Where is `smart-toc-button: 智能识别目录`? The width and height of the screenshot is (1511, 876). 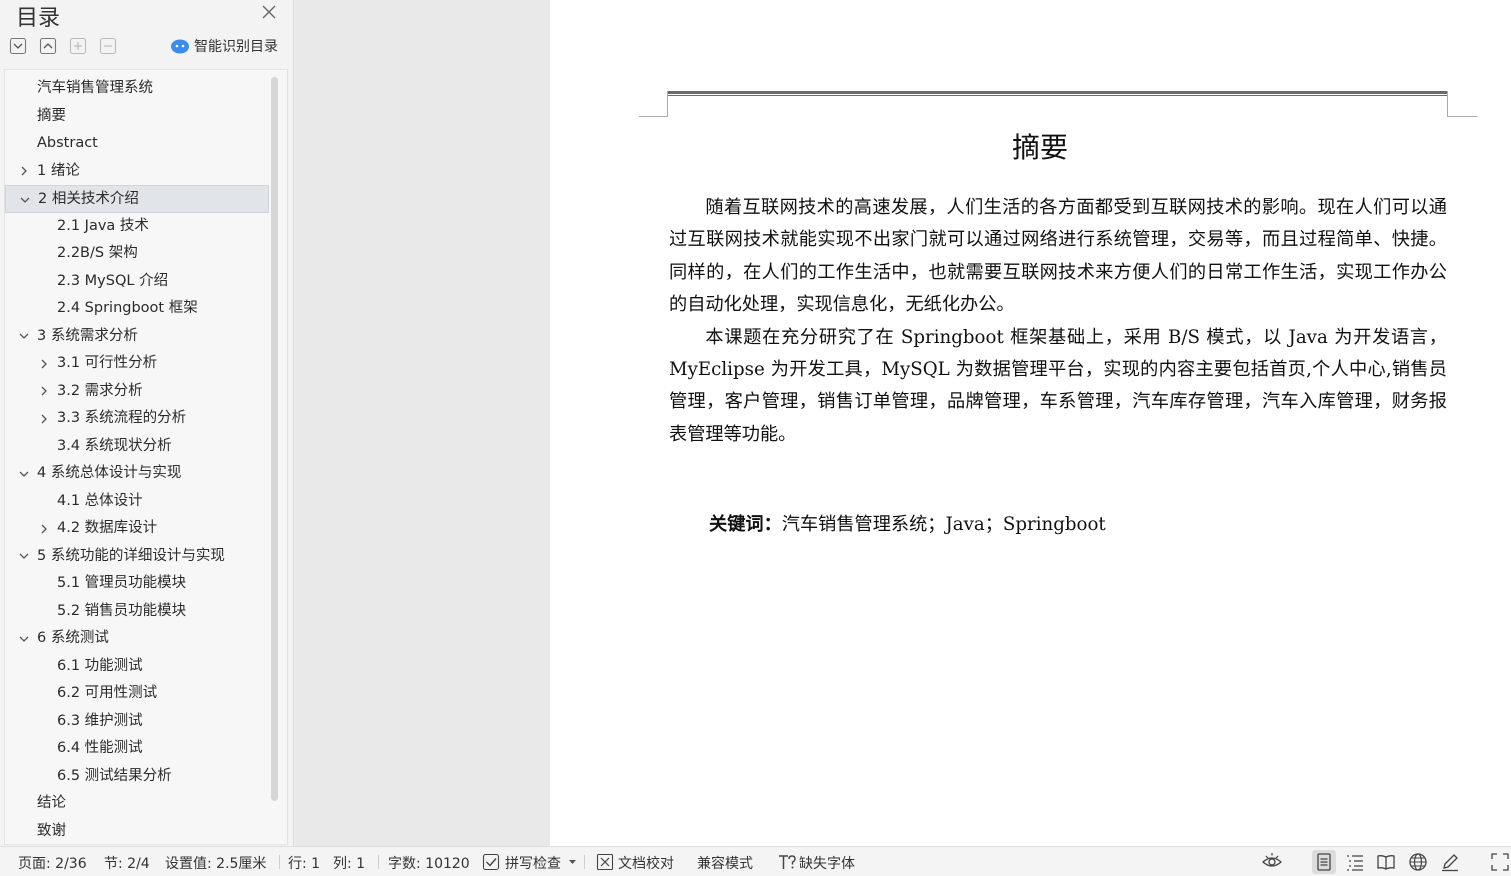 smart-toc-button: 智能识别目录 is located at coordinates (224, 46).